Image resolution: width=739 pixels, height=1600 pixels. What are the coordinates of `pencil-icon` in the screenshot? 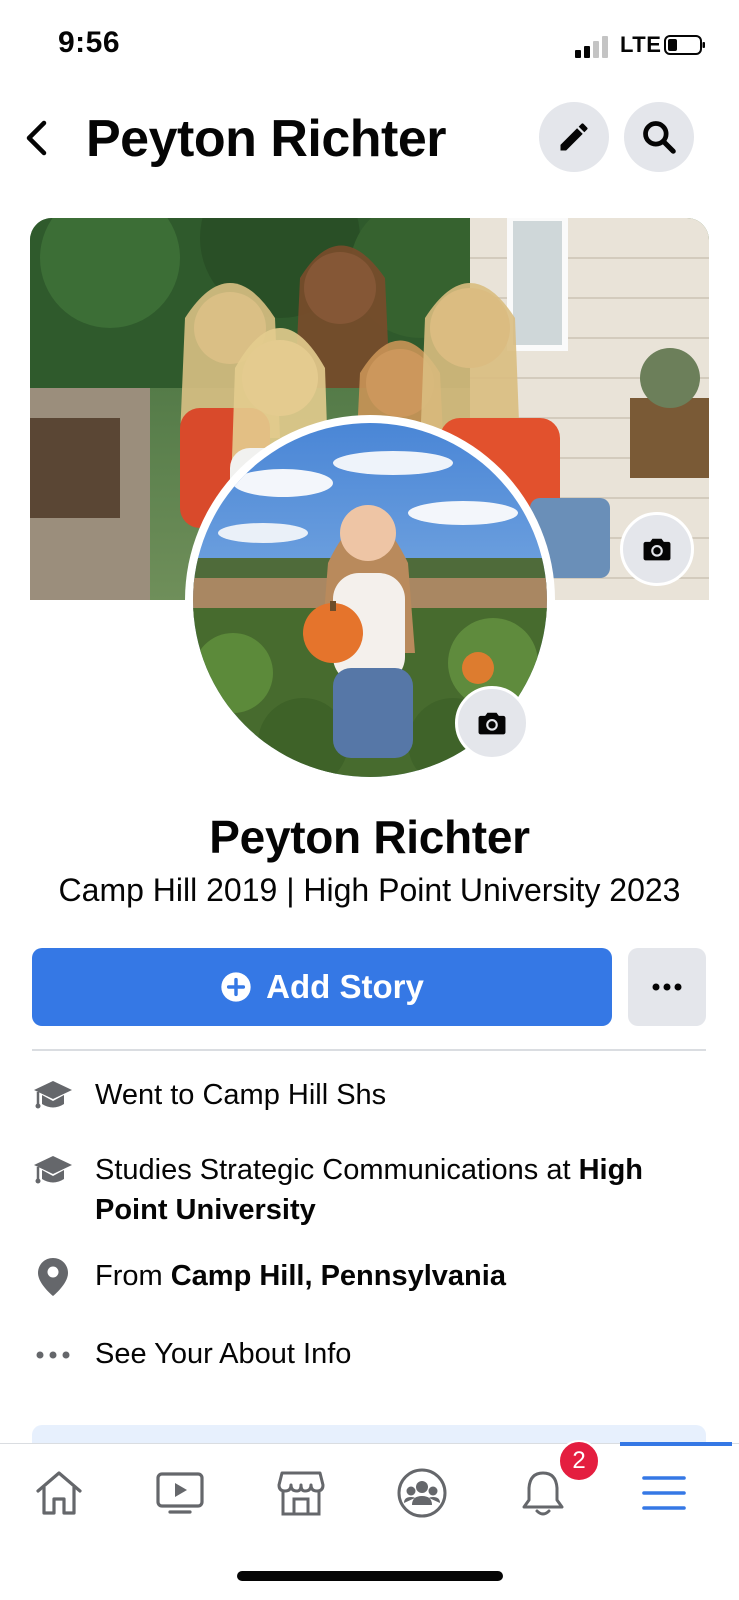 It's located at (574, 137).